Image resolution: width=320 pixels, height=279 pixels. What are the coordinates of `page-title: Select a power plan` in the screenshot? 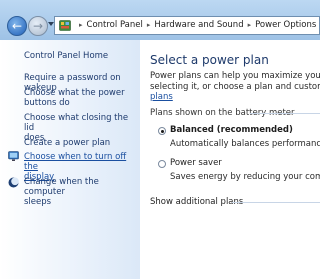 It's located at (209, 60).